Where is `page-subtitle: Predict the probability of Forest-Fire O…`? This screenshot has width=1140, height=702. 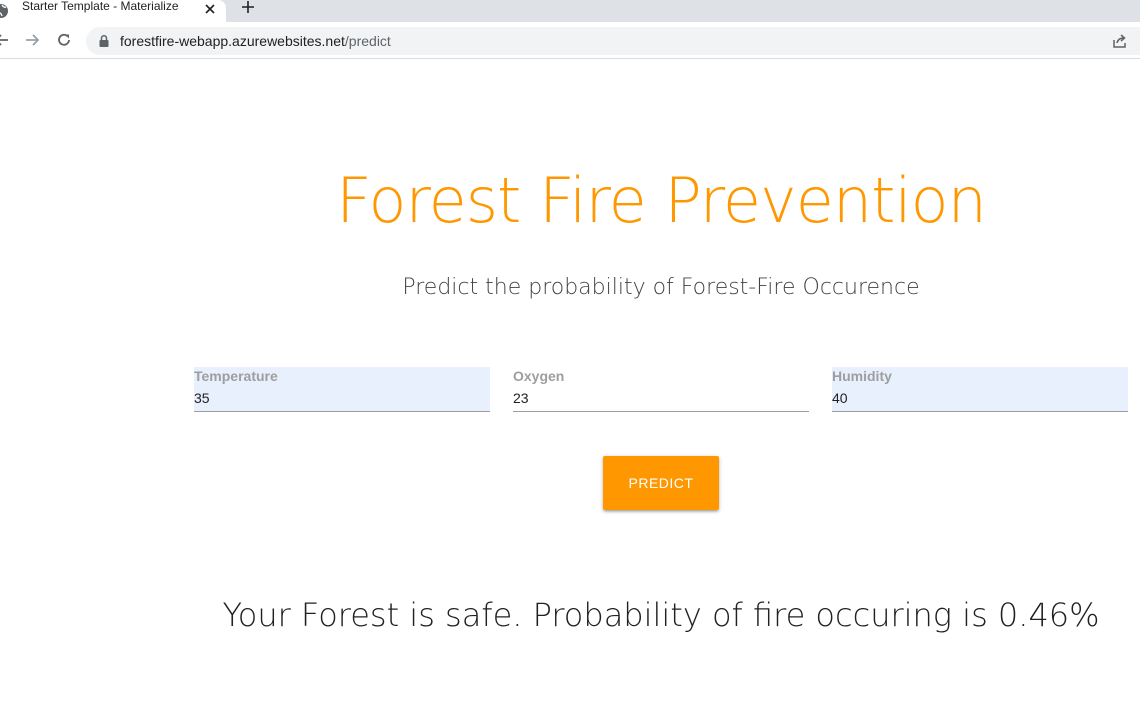
page-subtitle: Predict the probability of Forest-Fire O… is located at coordinates (661, 287).